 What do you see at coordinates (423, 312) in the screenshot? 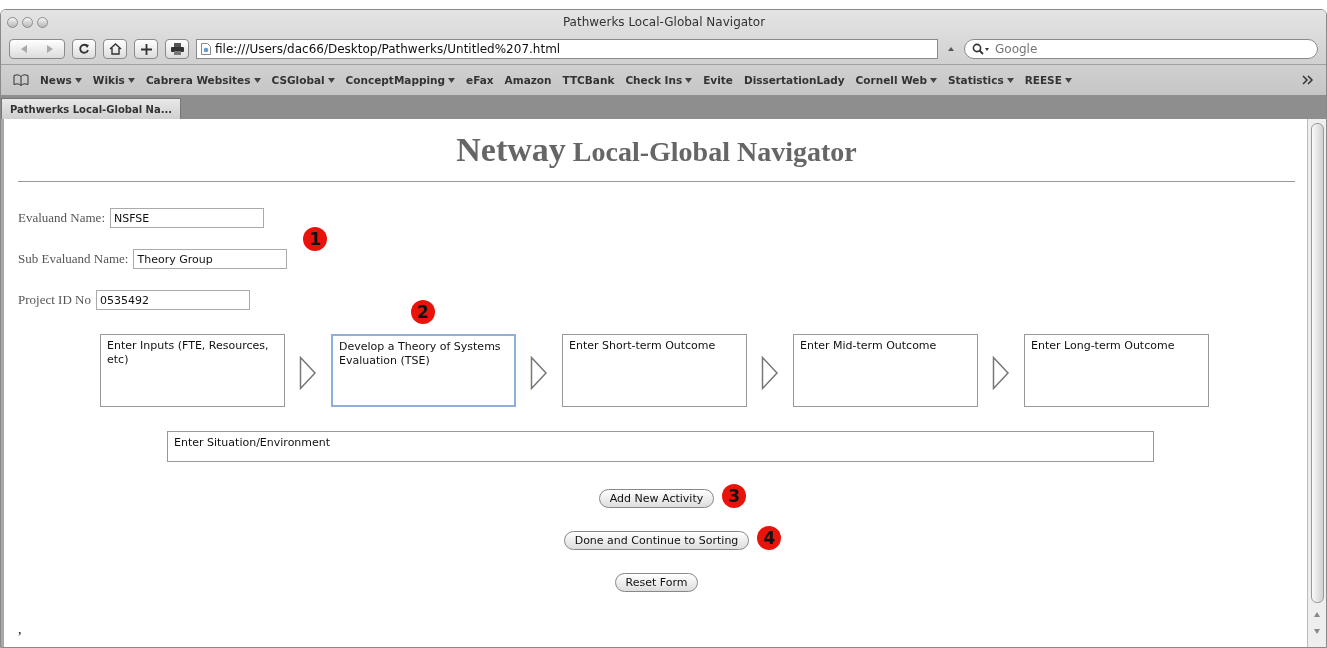
I see `number-badge: 2` at bounding box center [423, 312].